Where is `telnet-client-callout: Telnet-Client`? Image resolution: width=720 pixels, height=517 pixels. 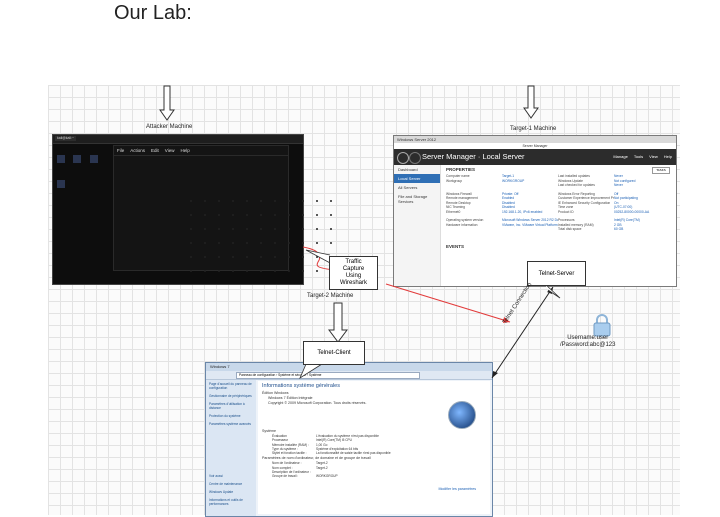 telnet-client-callout: Telnet-Client is located at coordinates (334, 353).